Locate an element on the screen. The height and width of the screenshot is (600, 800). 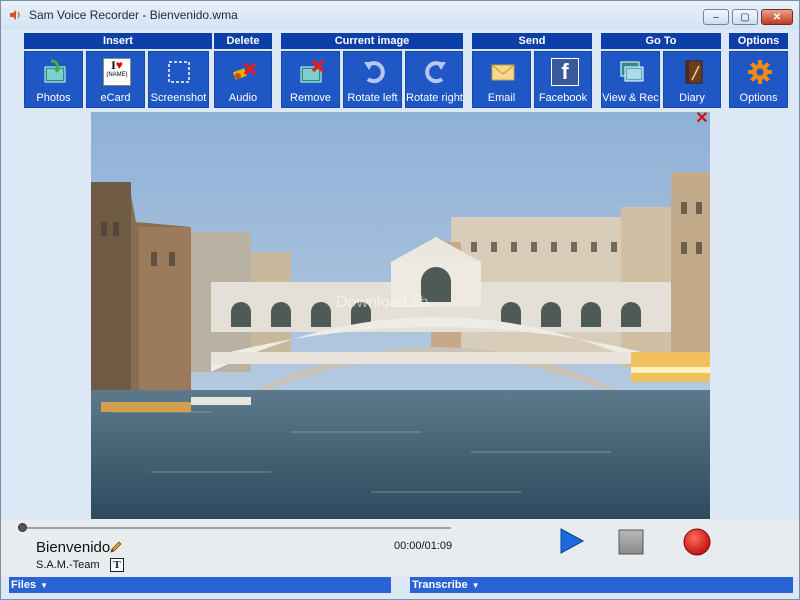
facebook-label: Facebook is located at coordinates (563, 98).